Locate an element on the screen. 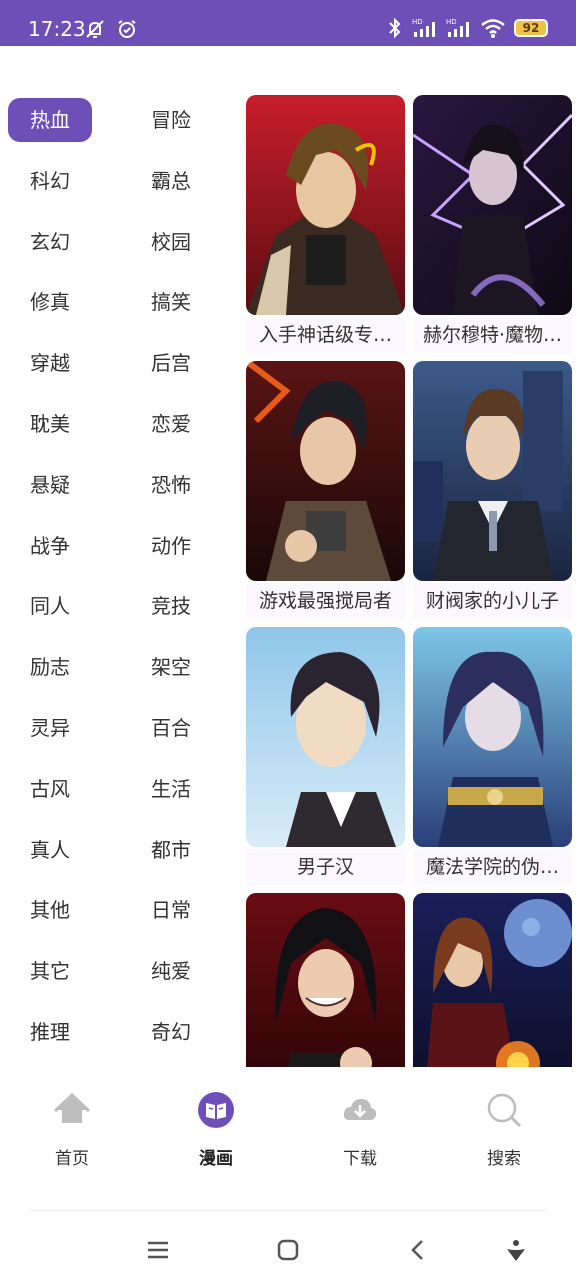 Image resolution: width=576 pixels, height=1280 pixels. bluetooth-icon is located at coordinates (395, 28).